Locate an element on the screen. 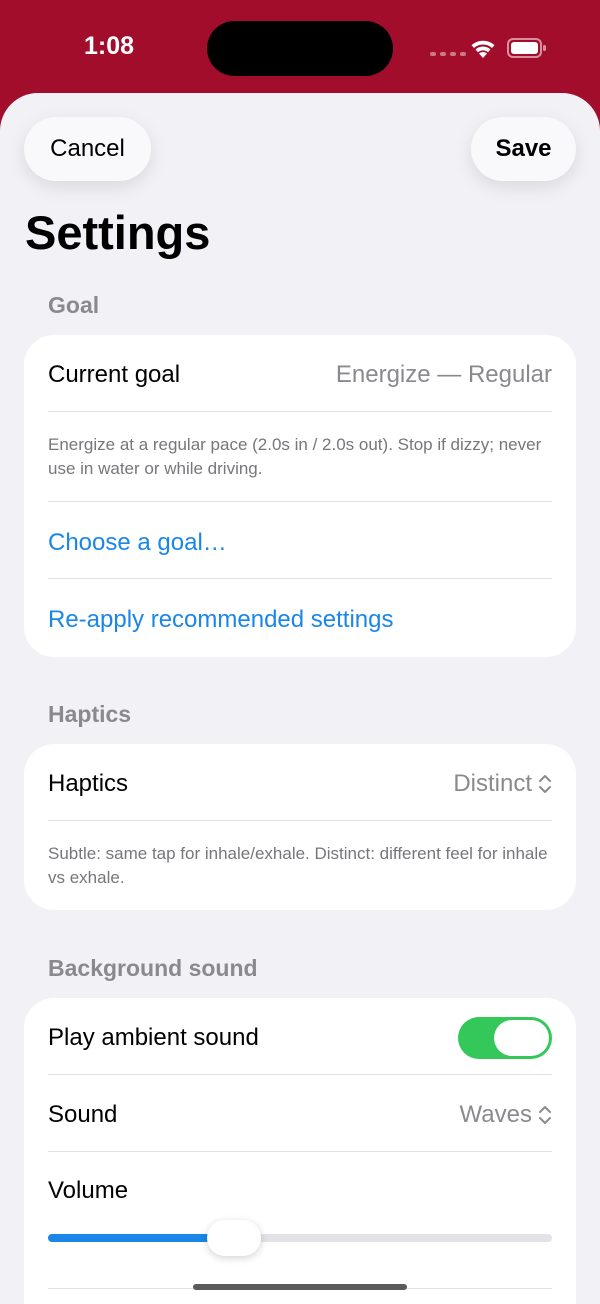  haptics-picker: Distinct is located at coordinates (502, 784).